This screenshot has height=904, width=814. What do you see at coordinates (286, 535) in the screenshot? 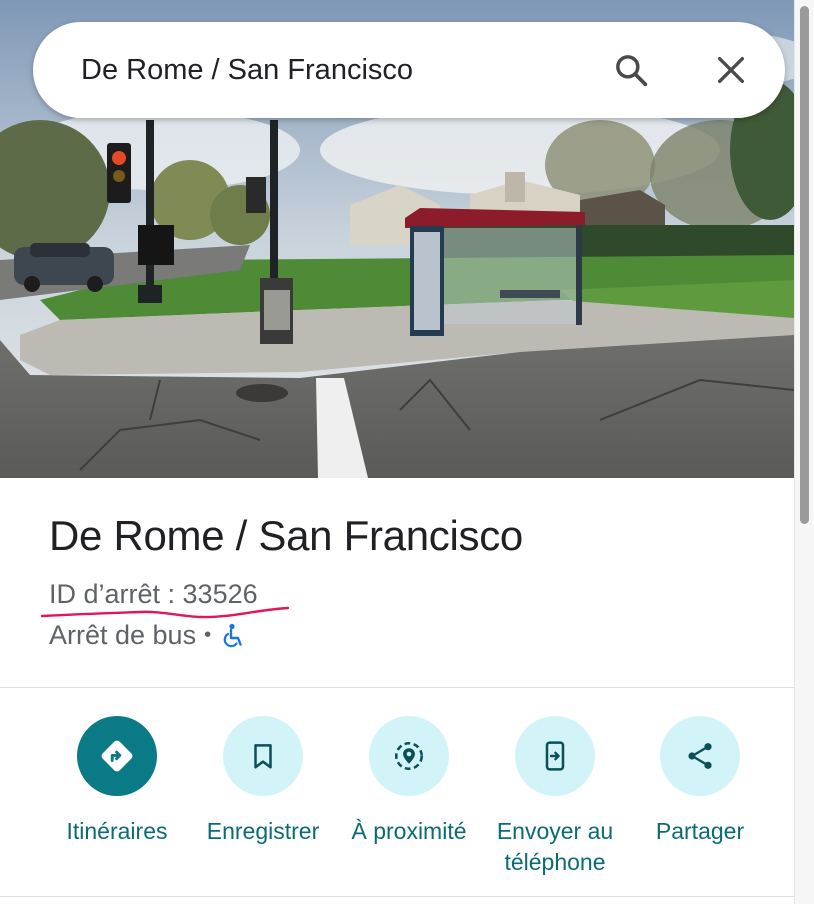
I see `place-title: De Rome / San Francisco` at bounding box center [286, 535].